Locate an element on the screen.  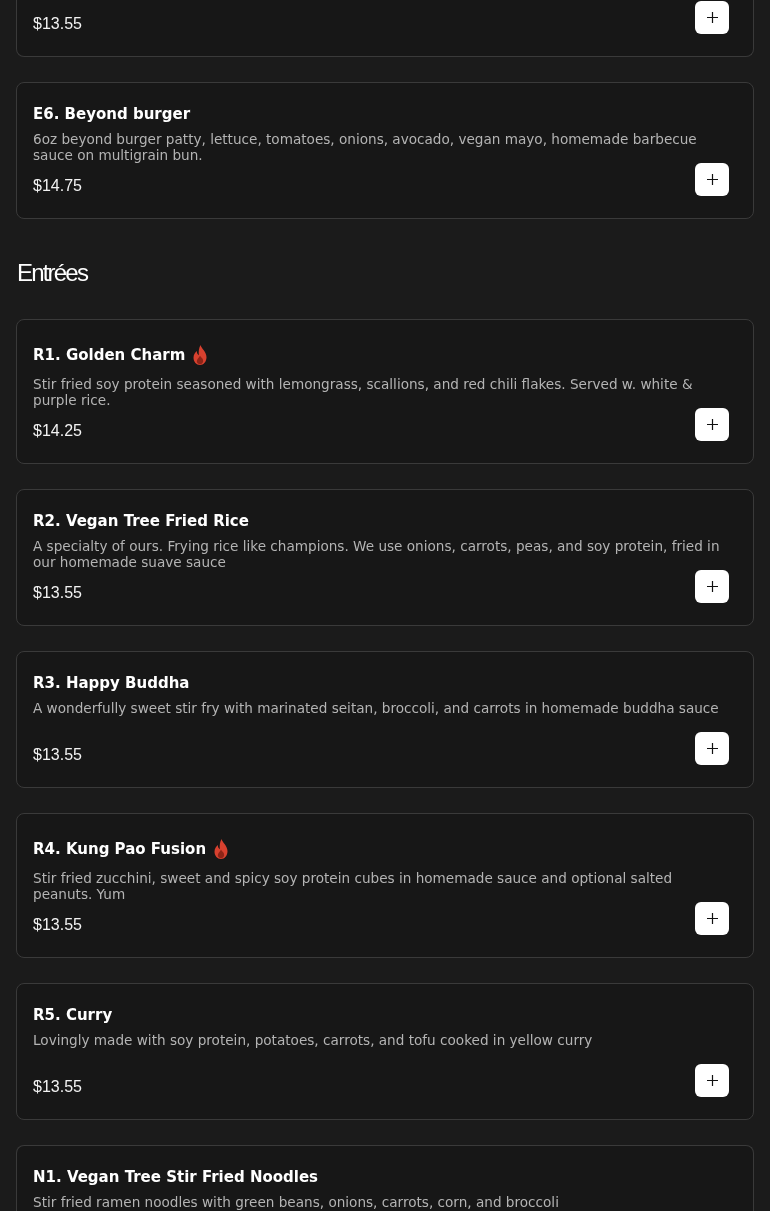
dish-name: R3. Happy Buddha is located at coordinates (111, 683).